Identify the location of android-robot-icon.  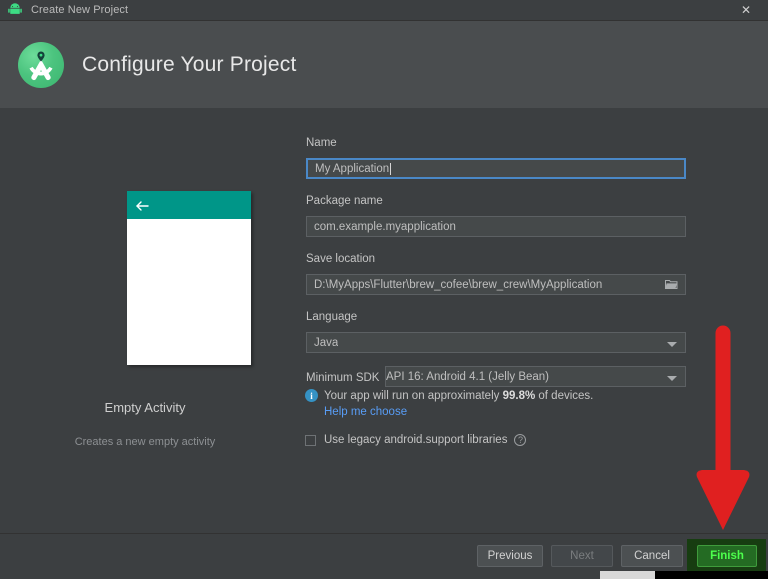
(15, 10).